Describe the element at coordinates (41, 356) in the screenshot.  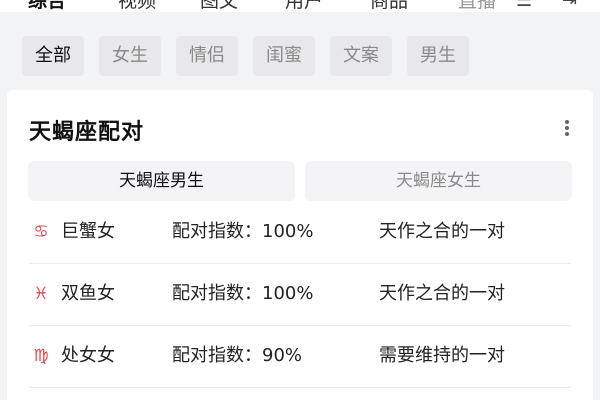
I see `virgo-icon: ♍` at that location.